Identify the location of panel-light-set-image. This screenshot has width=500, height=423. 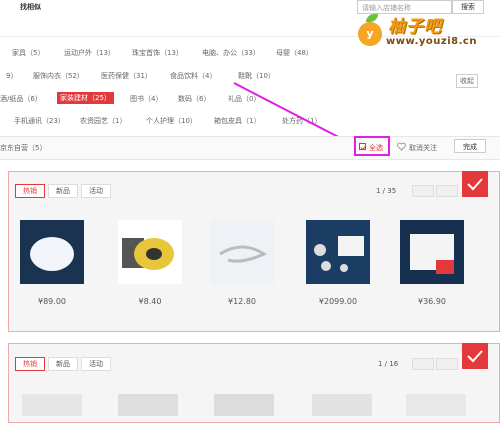
(338, 252).